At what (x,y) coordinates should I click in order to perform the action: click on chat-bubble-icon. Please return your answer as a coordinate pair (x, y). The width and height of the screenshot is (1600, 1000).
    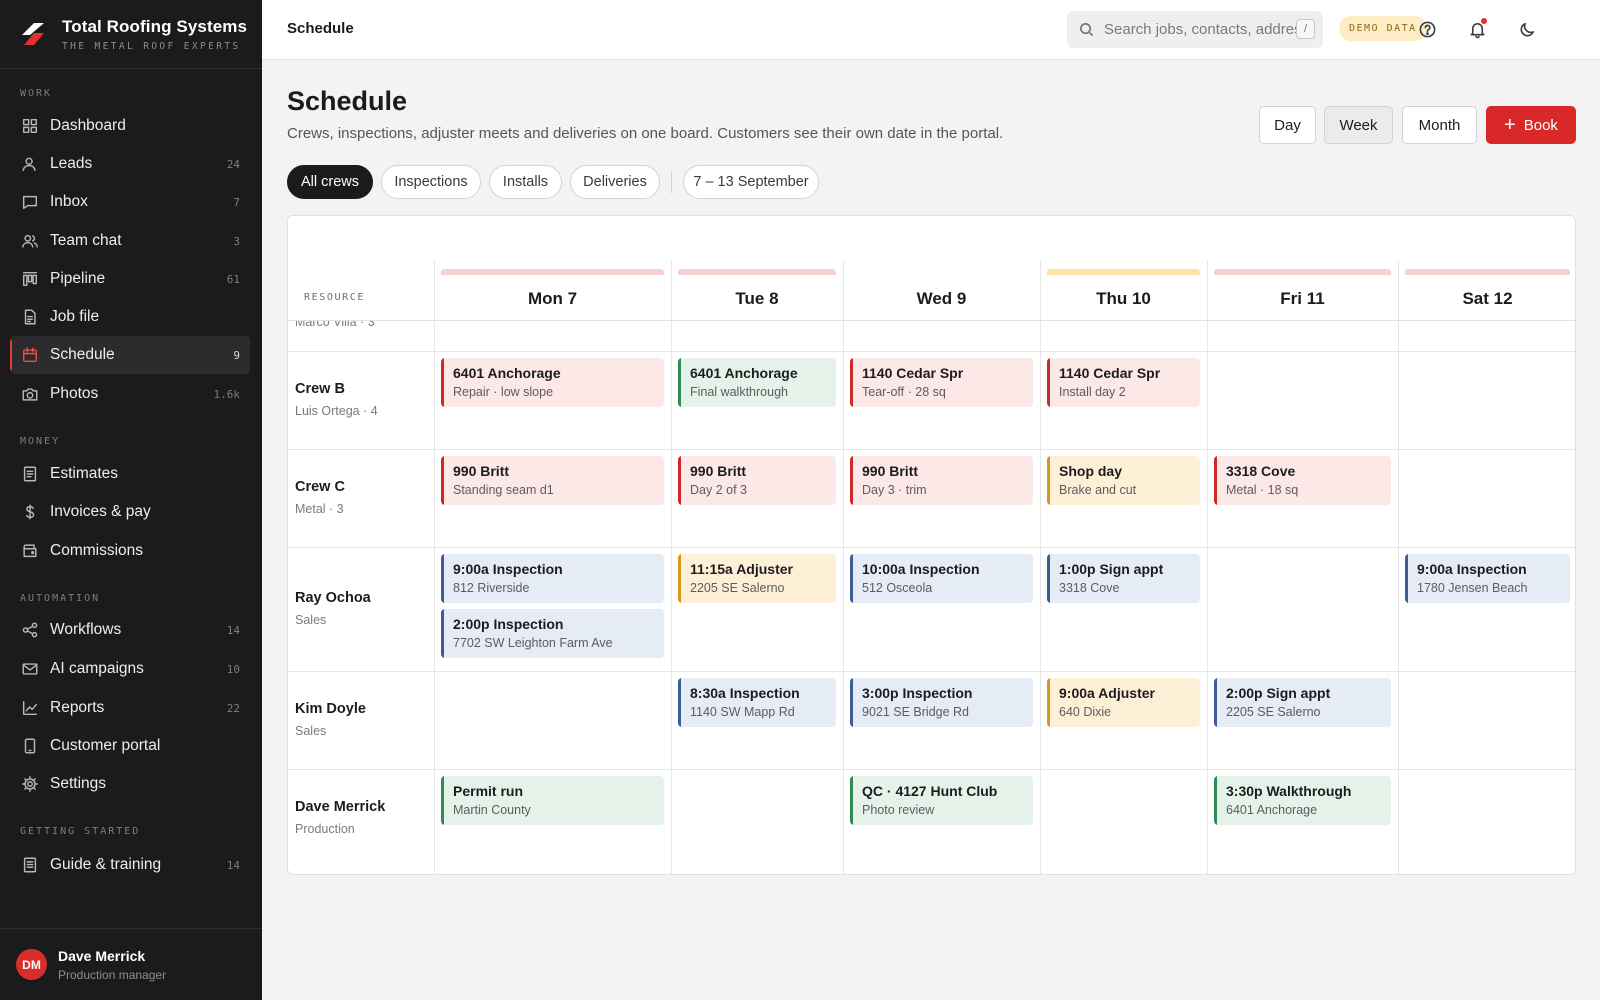
    Looking at the image, I should click on (30, 202).